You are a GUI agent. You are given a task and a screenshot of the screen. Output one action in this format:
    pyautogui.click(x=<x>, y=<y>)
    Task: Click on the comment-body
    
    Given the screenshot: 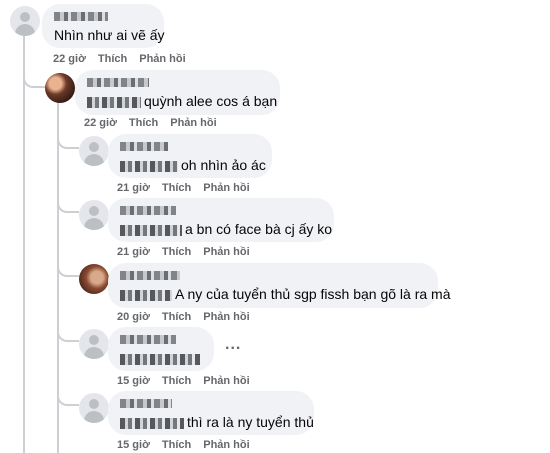 What is the action you would take?
    pyautogui.click(x=161, y=358)
    